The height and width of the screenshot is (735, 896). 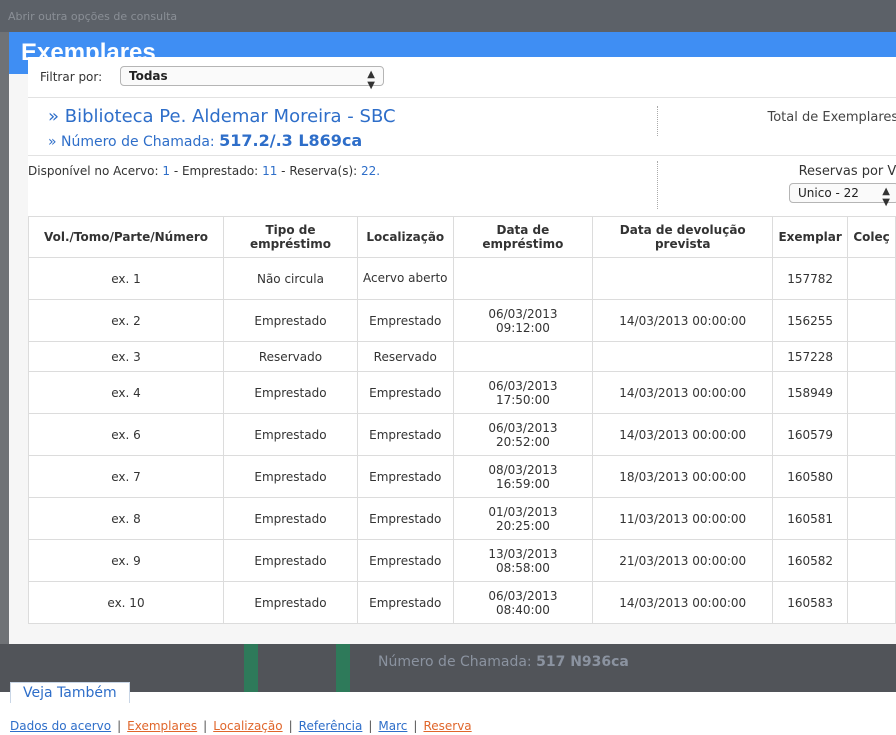 I want to click on cell-volume: ex. 6, so click(x=126, y=434).